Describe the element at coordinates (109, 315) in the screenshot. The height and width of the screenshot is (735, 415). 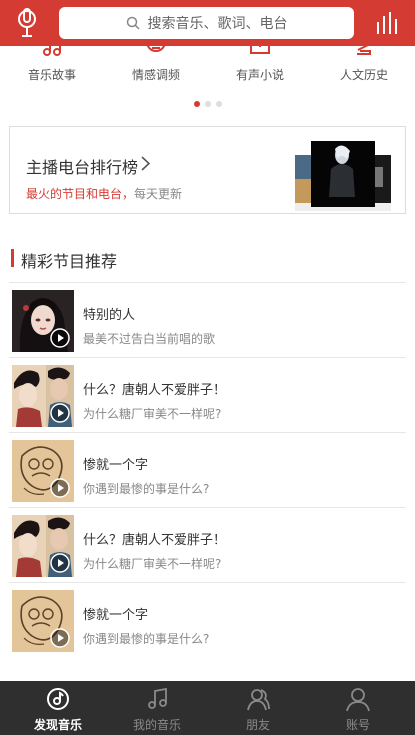
I see `program-title: 特别的人` at that location.